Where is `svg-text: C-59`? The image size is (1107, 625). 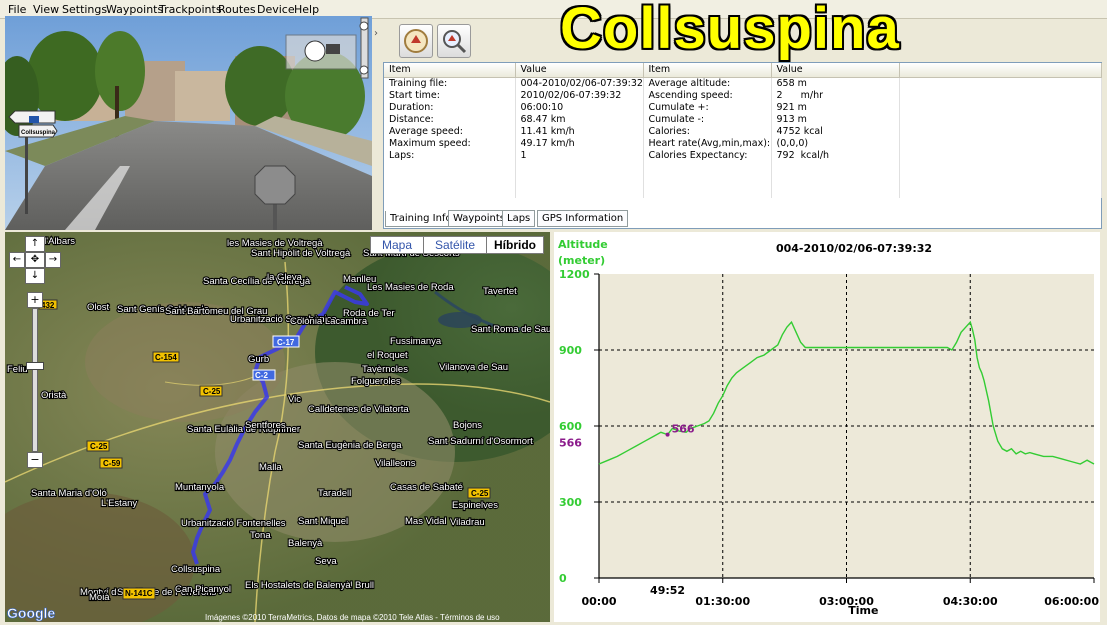
svg-text: C-59 is located at coordinates (112, 463).